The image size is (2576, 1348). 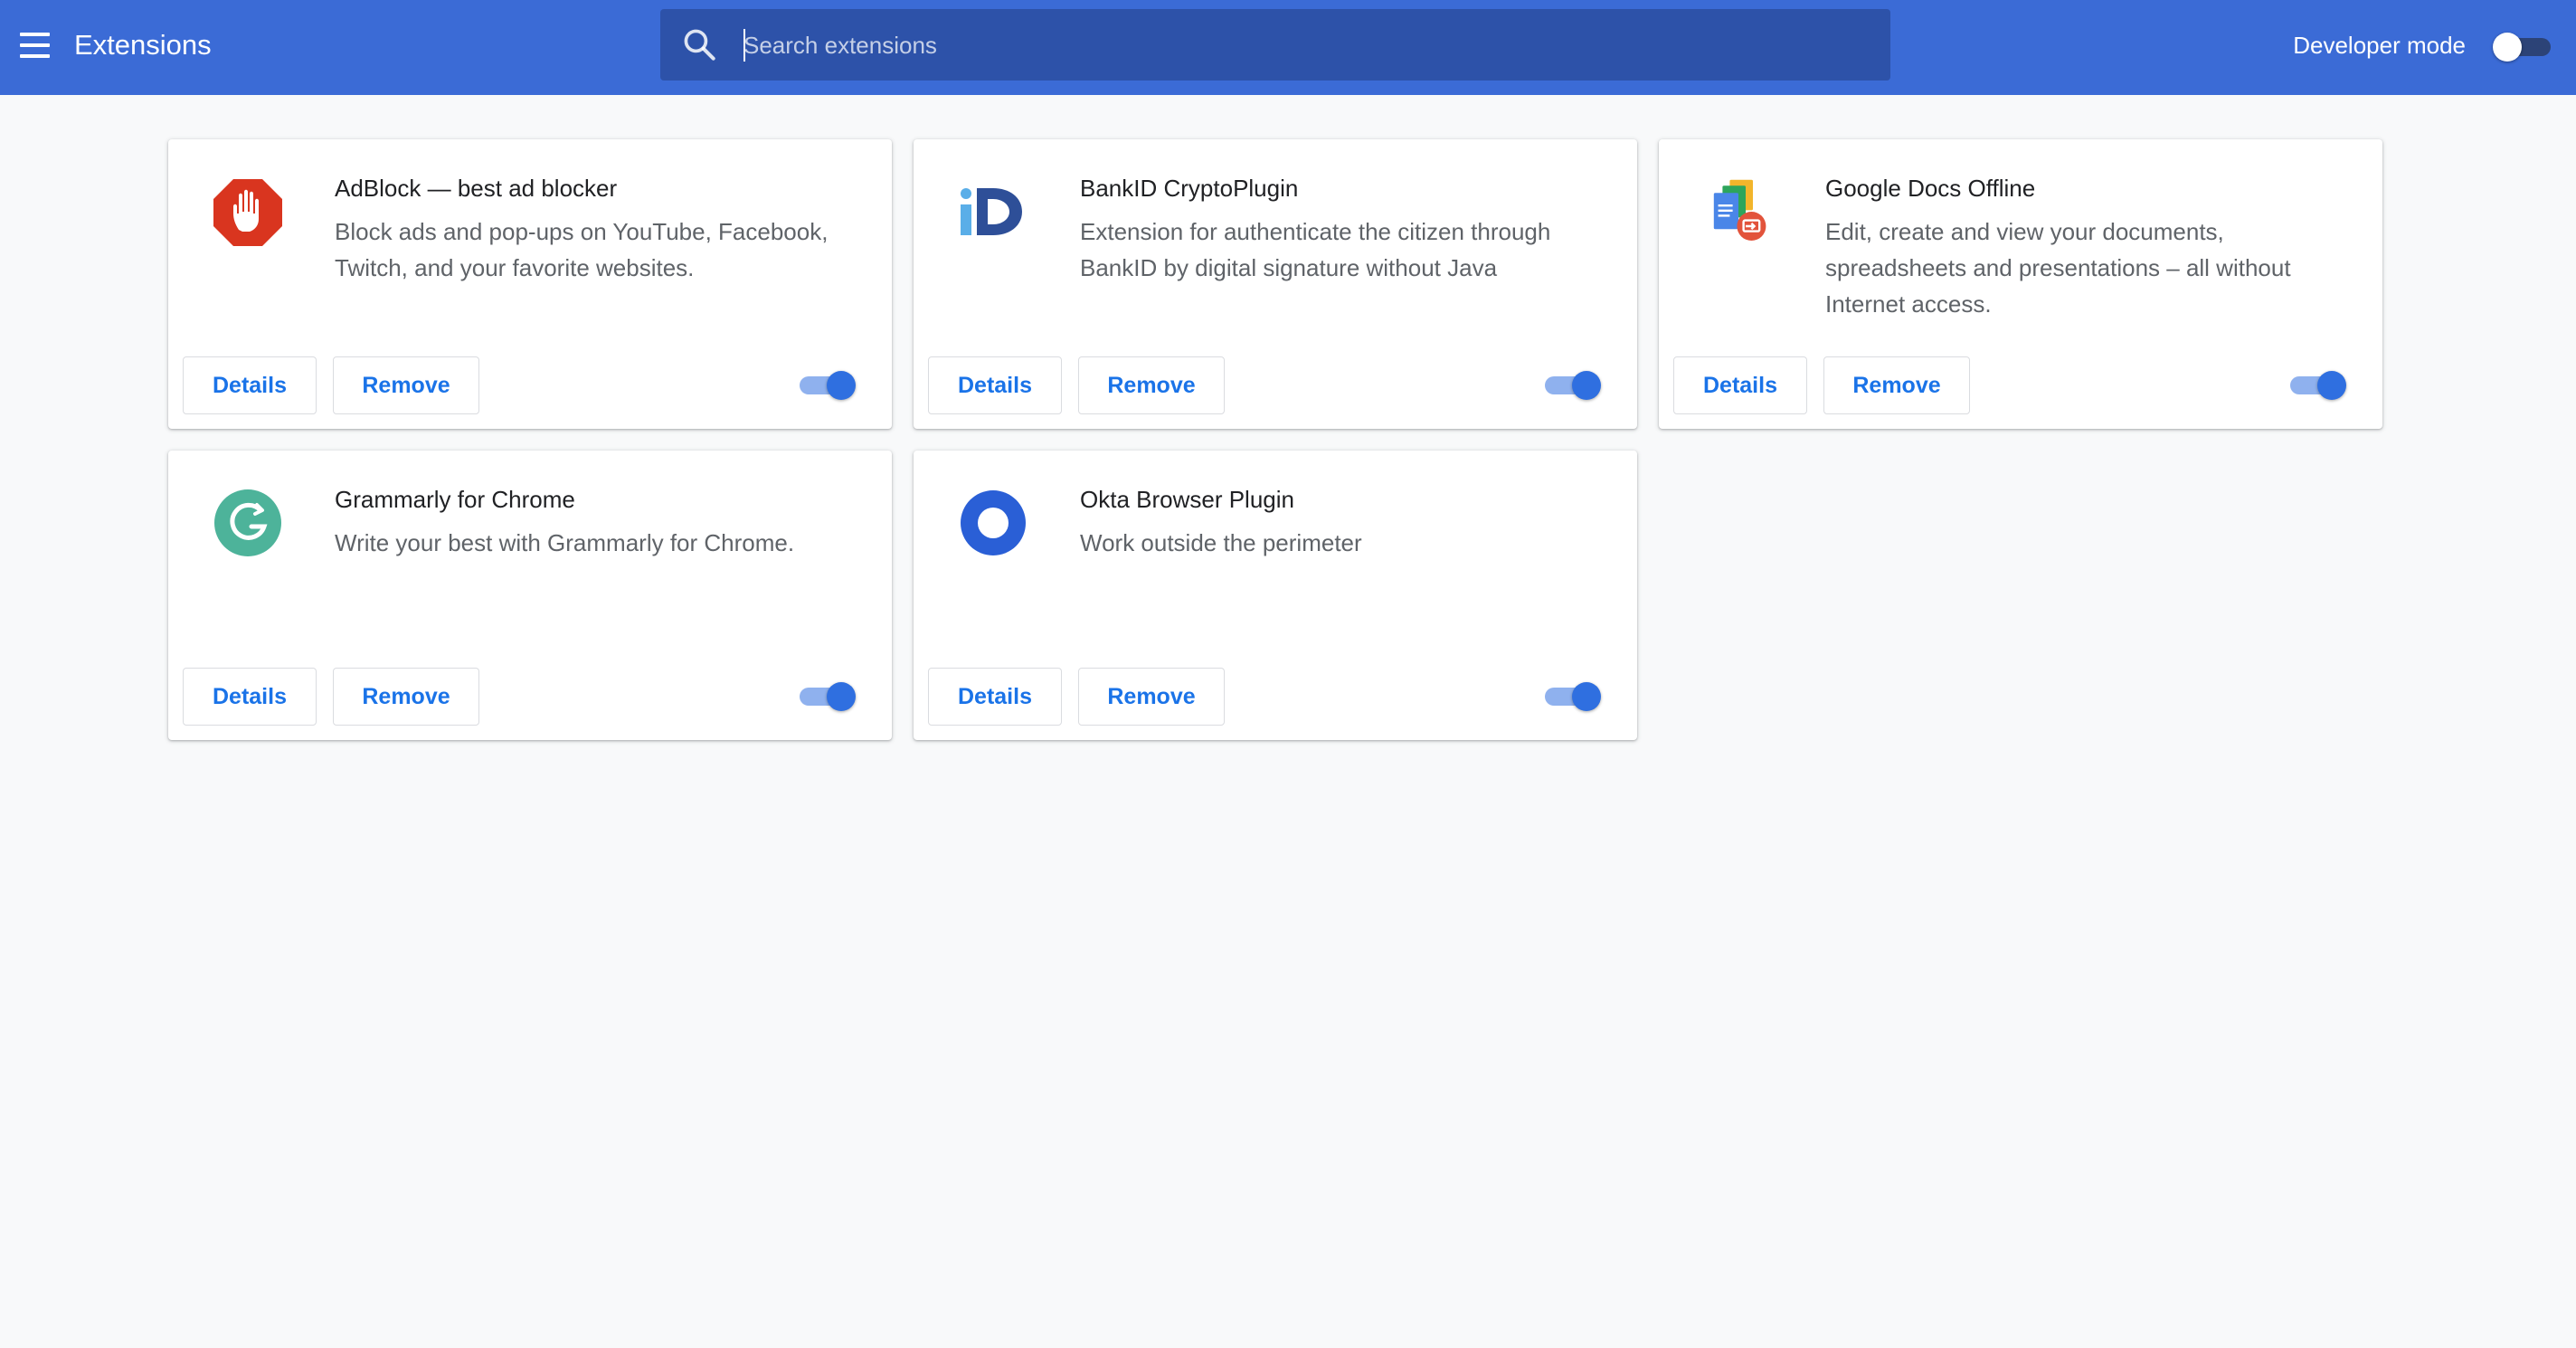 What do you see at coordinates (2522, 47) in the screenshot?
I see `developer-mode-toggle` at bounding box center [2522, 47].